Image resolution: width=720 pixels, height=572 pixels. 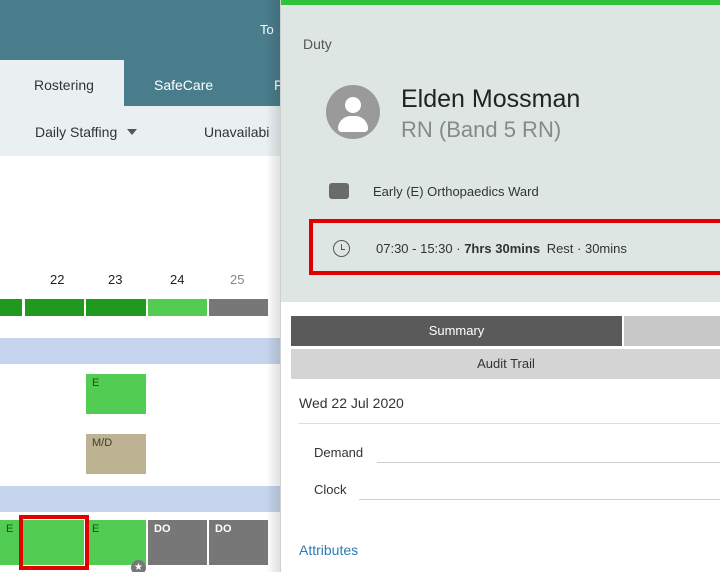 I want to click on chevron-down-icon, so click(x=132, y=132).